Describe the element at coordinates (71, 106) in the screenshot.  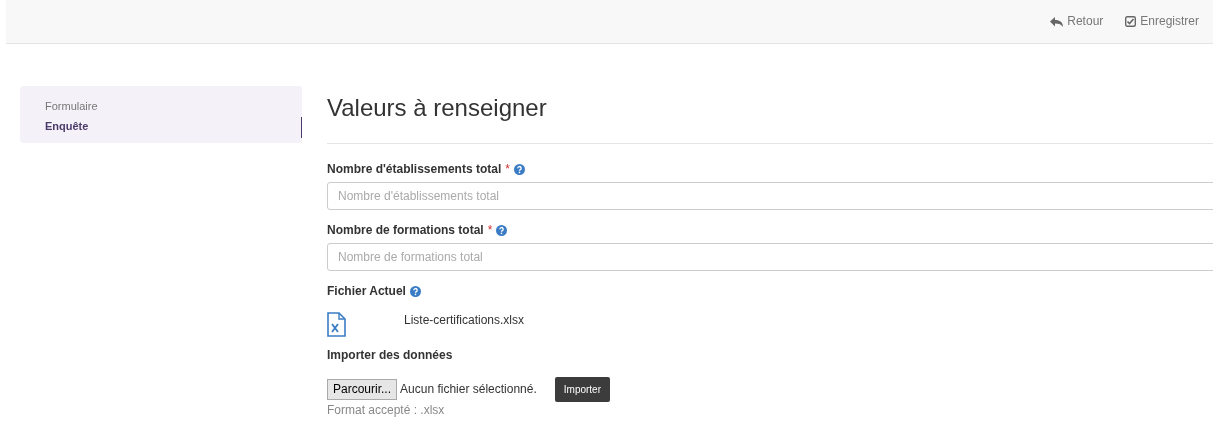
I see `sidebar-item: Formulaire` at that location.